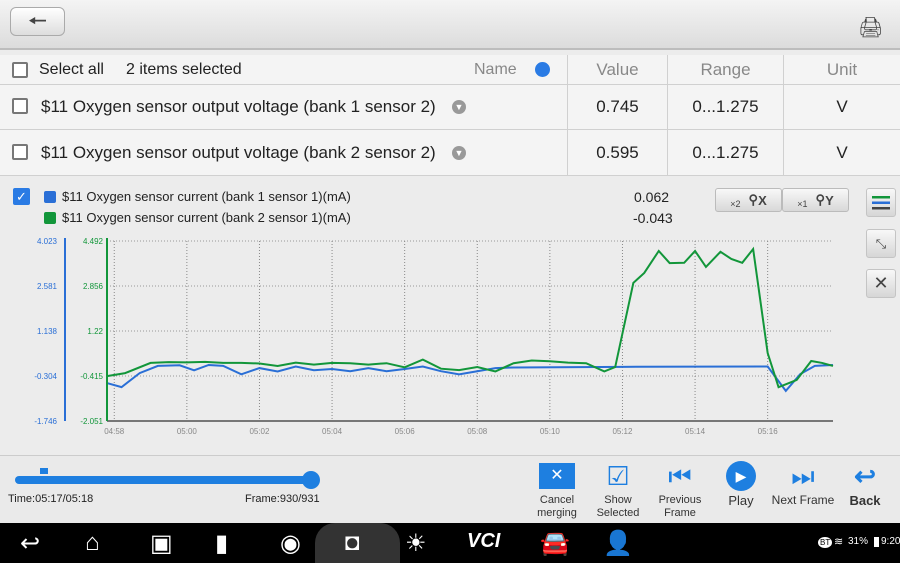  What do you see at coordinates (45, 421) in the screenshot?
I see `y-tick-label: -1.746` at bounding box center [45, 421].